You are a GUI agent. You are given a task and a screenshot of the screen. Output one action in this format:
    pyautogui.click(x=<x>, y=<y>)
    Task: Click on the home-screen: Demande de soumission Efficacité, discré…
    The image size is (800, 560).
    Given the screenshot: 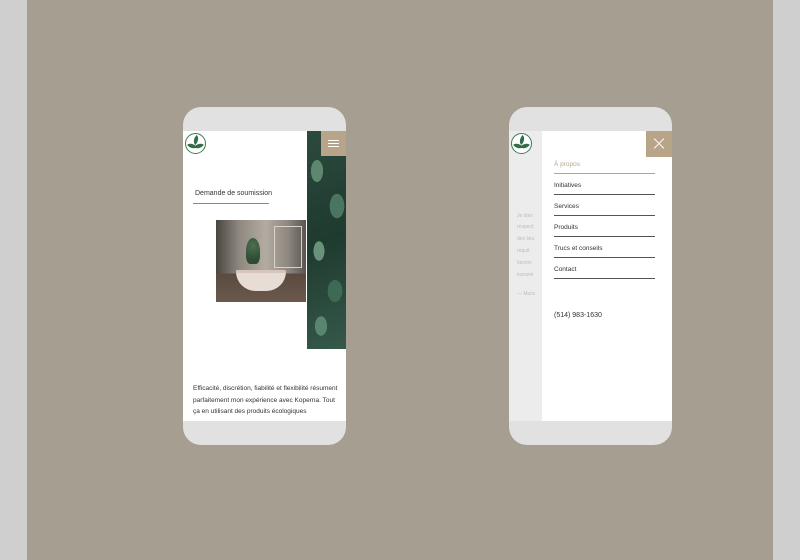 What is the action you would take?
    pyautogui.click(x=264, y=276)
    